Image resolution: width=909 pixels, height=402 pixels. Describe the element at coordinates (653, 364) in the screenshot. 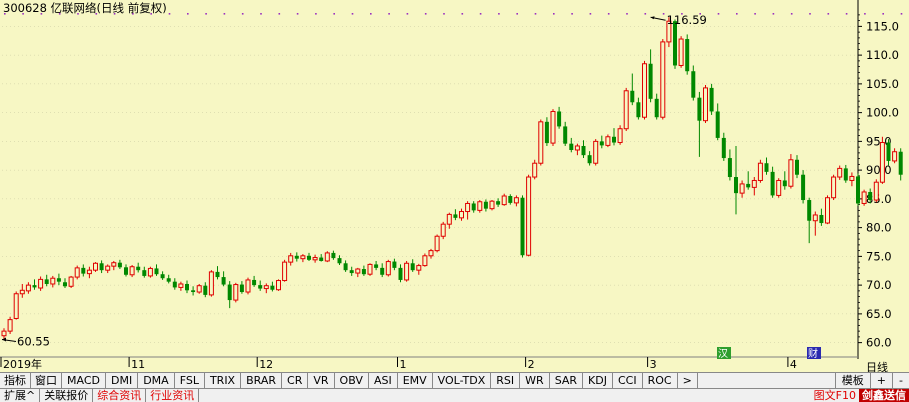

I see `x-tick-label: 3` at that location.